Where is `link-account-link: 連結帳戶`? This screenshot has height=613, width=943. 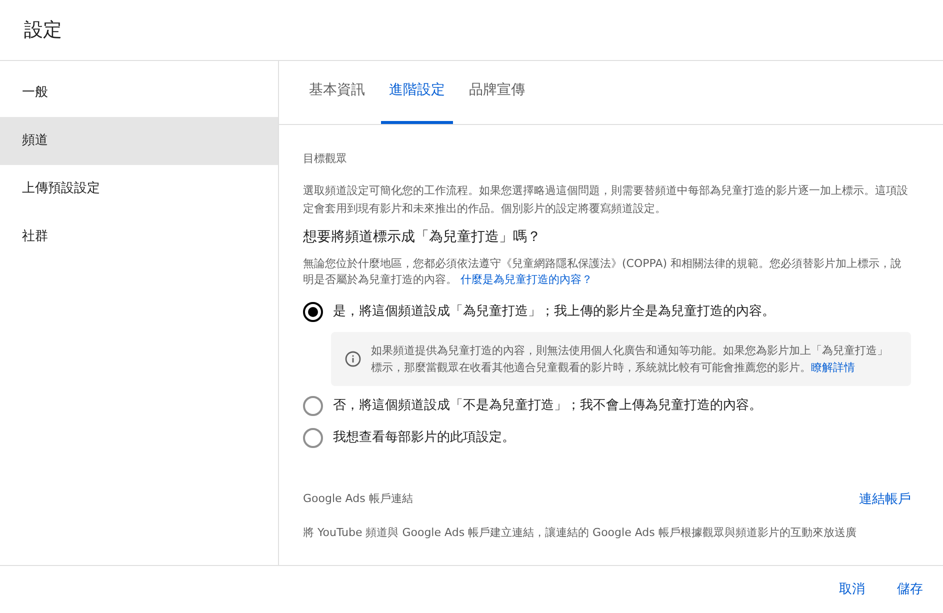 link-account-link: 連結帳戶 is located at coordinates (885, 499).